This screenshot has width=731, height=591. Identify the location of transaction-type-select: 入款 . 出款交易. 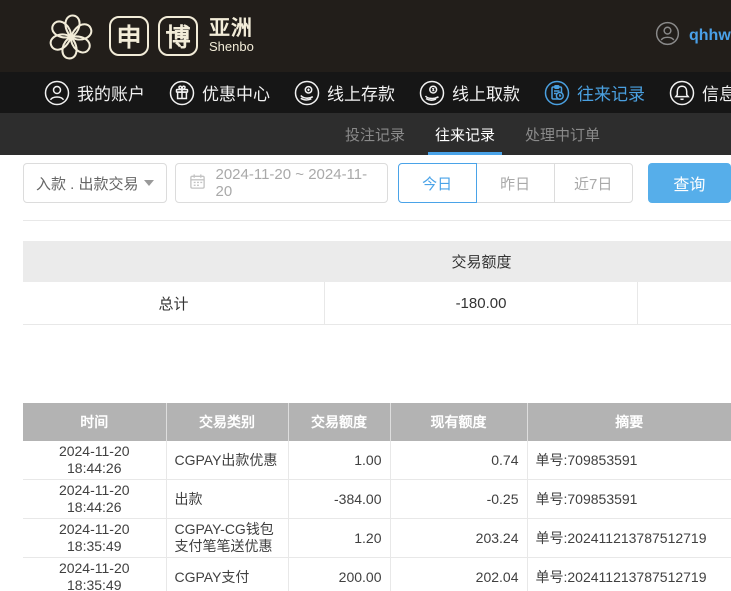
(95, 183).